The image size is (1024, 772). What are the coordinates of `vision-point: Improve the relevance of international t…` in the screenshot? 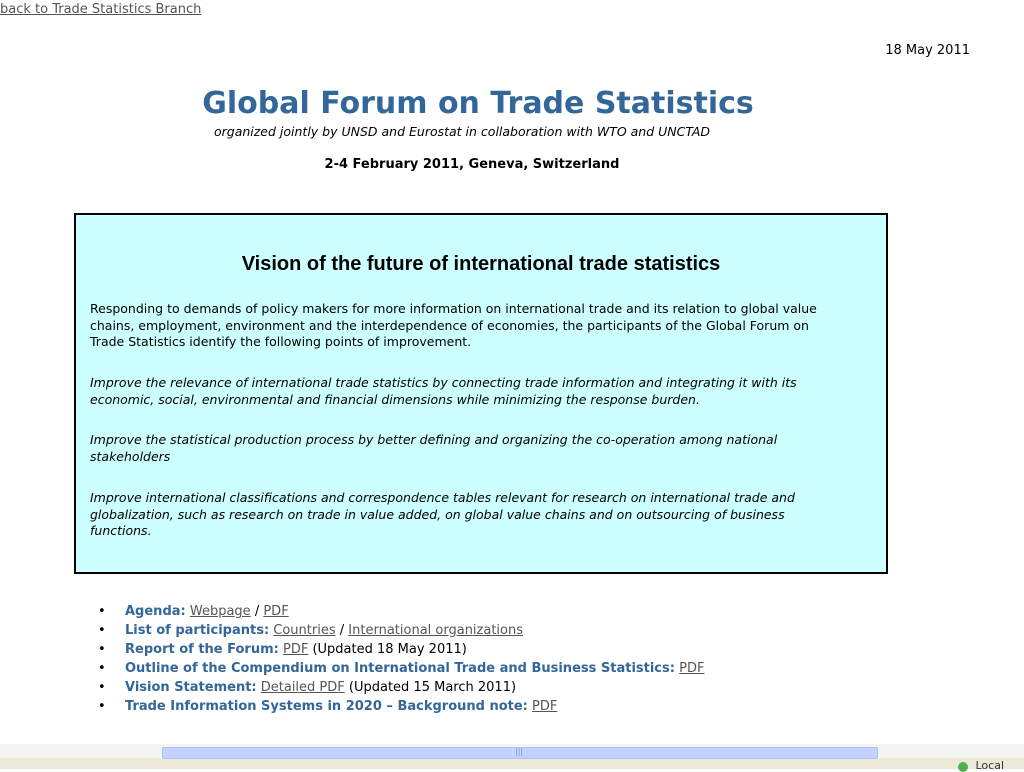 It's located at (443, 391).